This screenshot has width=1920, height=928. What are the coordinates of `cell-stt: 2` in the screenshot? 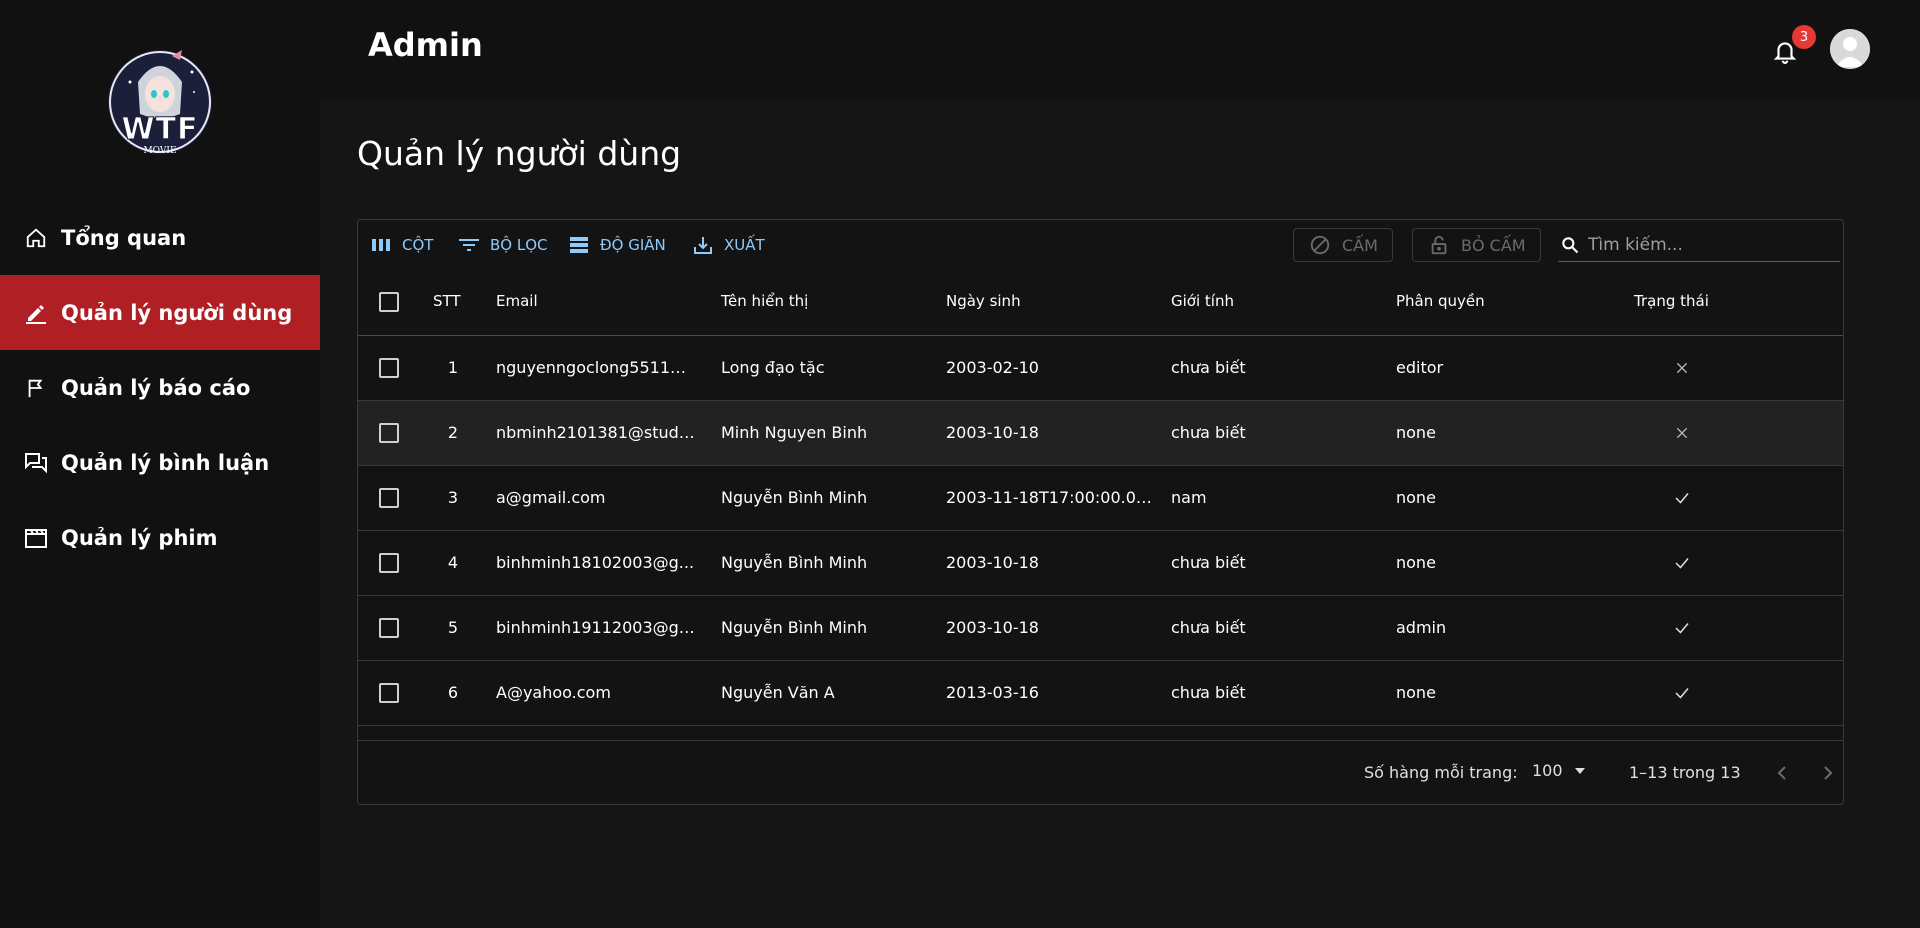 It's located at (453, 432).